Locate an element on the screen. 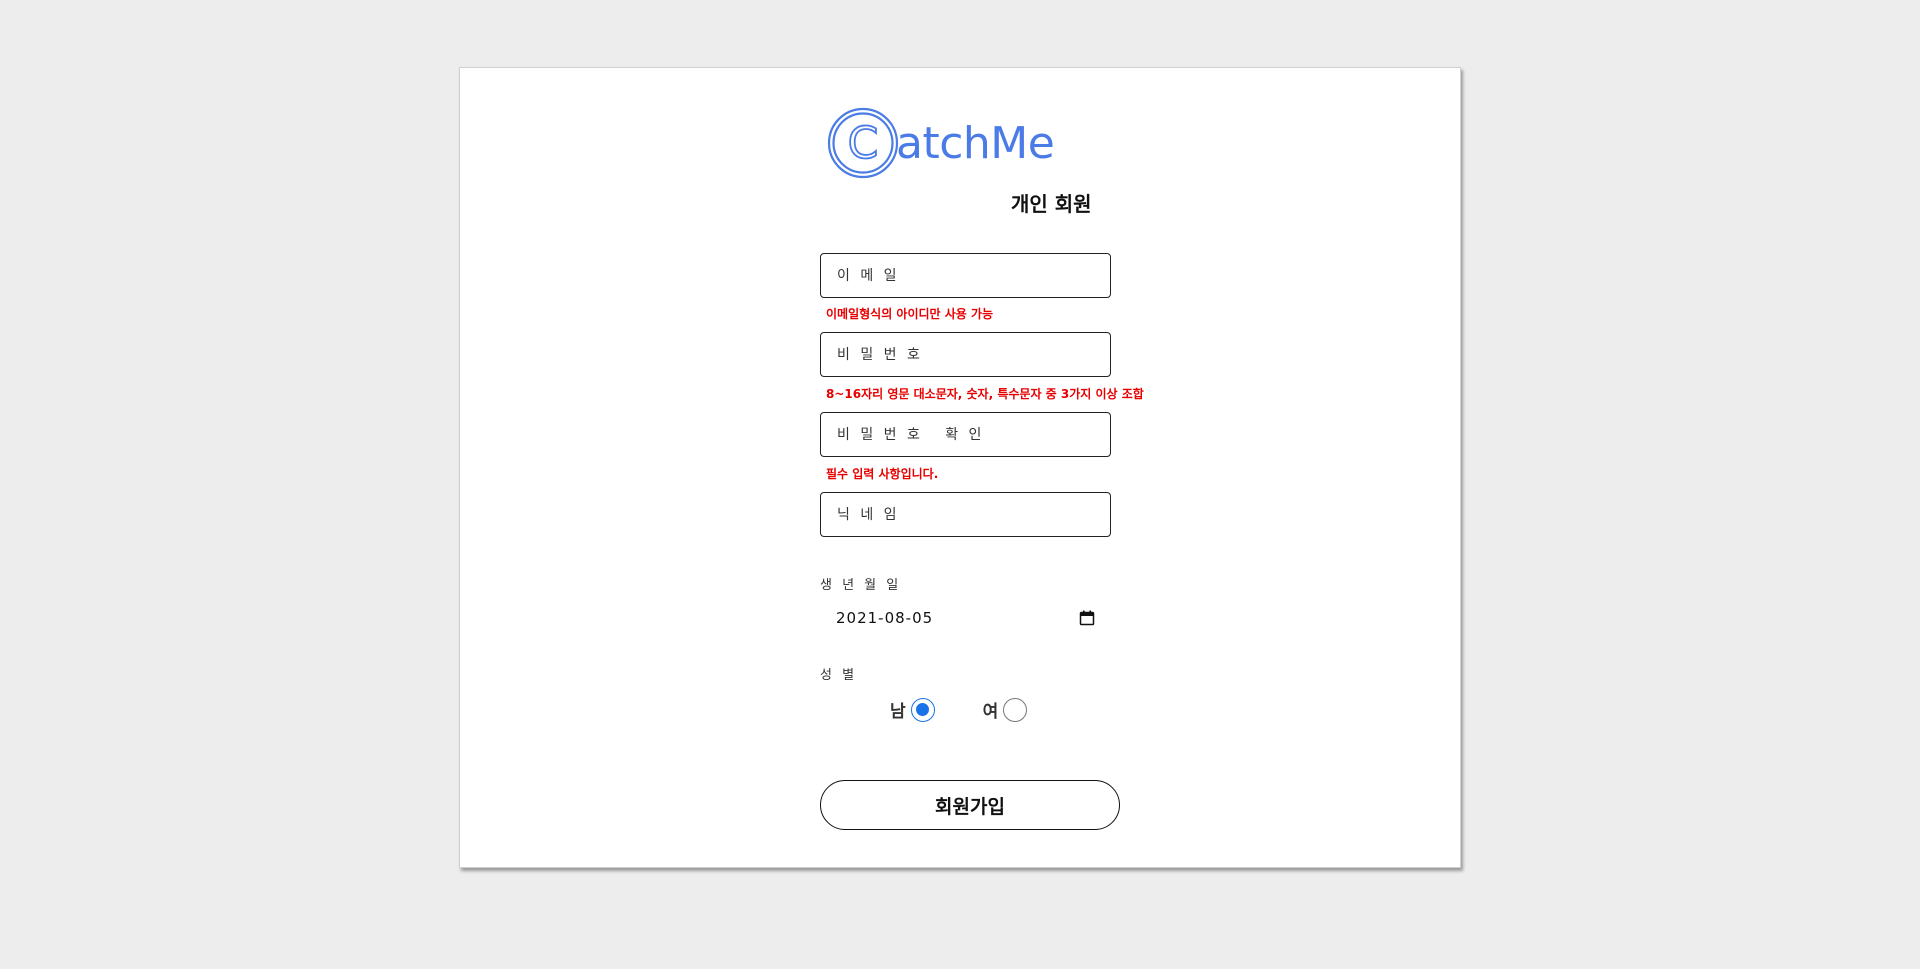  catchme-logo-icon: C is located at coordinates (863, 143).